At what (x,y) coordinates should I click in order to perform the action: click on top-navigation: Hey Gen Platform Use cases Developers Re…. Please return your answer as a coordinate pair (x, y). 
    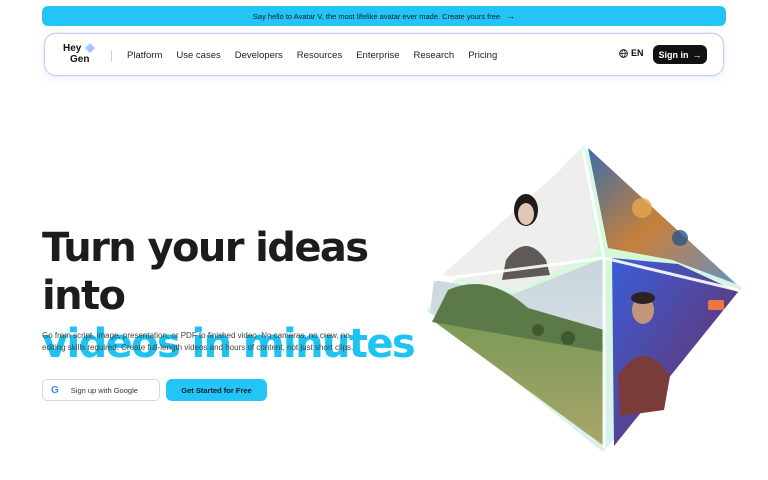
    Looking at the image, I should click on (384, 54).